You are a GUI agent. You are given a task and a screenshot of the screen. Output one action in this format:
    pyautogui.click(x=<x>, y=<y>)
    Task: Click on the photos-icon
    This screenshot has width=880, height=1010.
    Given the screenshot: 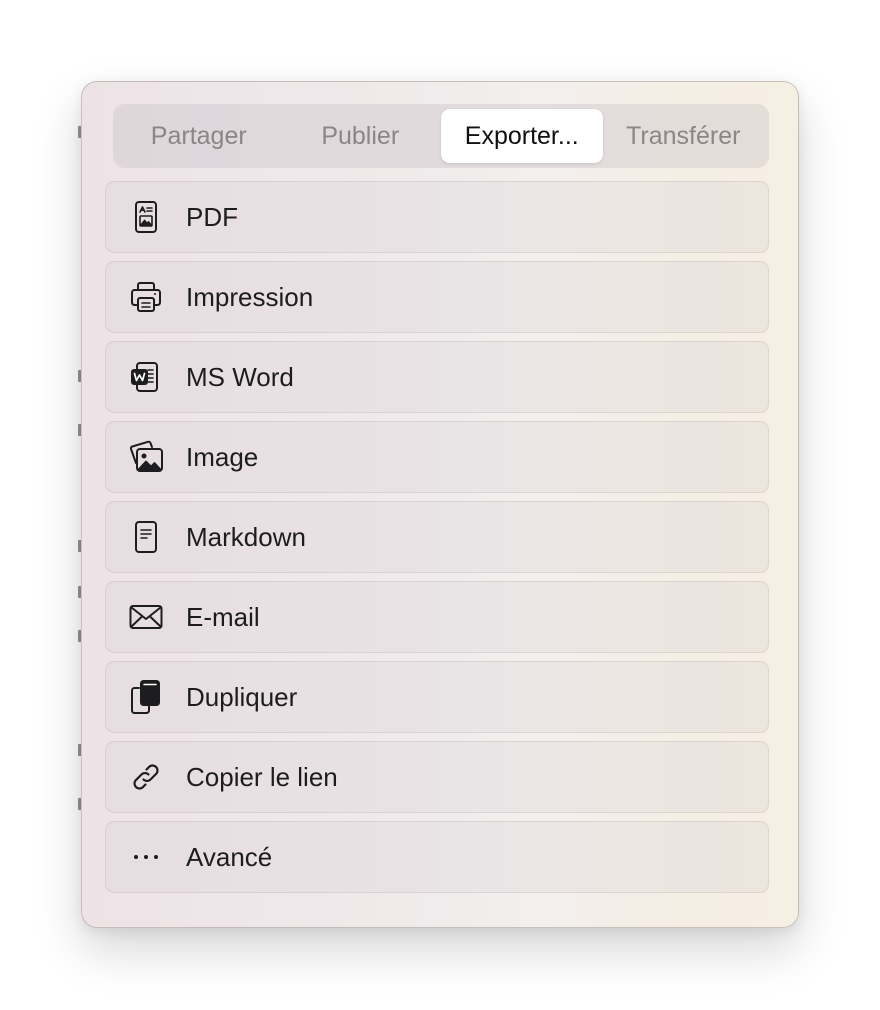 What is the action you would take?
    pyautogui.click(x=146, y=457)
    